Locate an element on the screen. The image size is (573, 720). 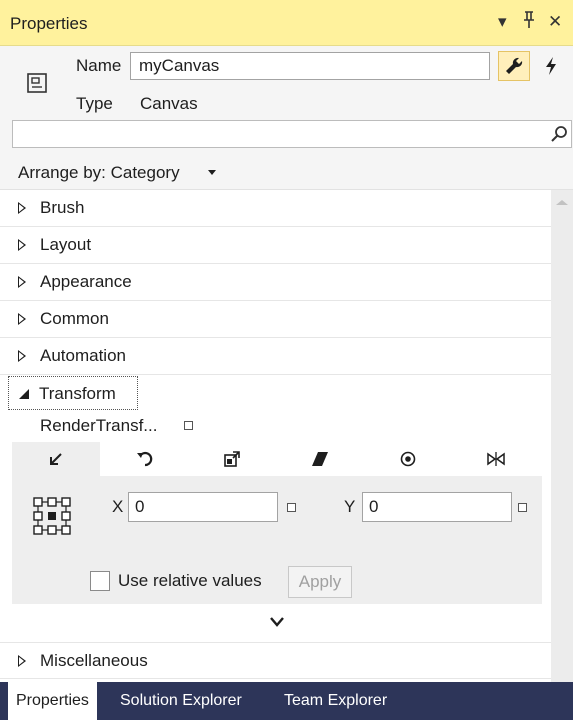
close-icon: ✕ is located at coordinates (555, 22).